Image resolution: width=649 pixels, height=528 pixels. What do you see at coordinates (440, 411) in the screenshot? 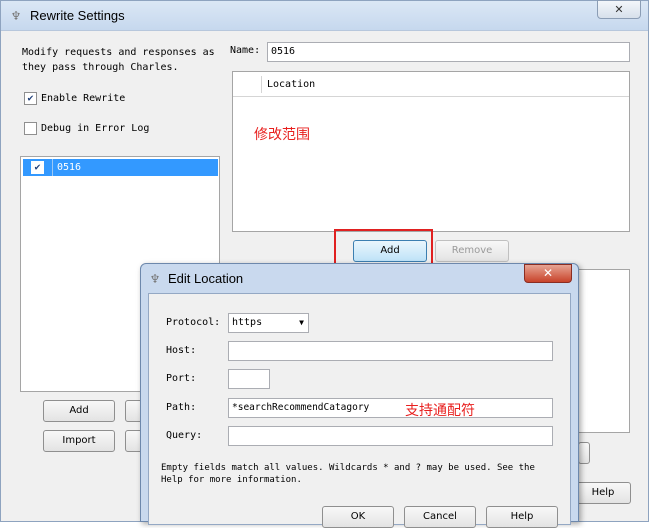
I see `wildcard-annotation: 支持通配符` at bounding box center [440, 411].